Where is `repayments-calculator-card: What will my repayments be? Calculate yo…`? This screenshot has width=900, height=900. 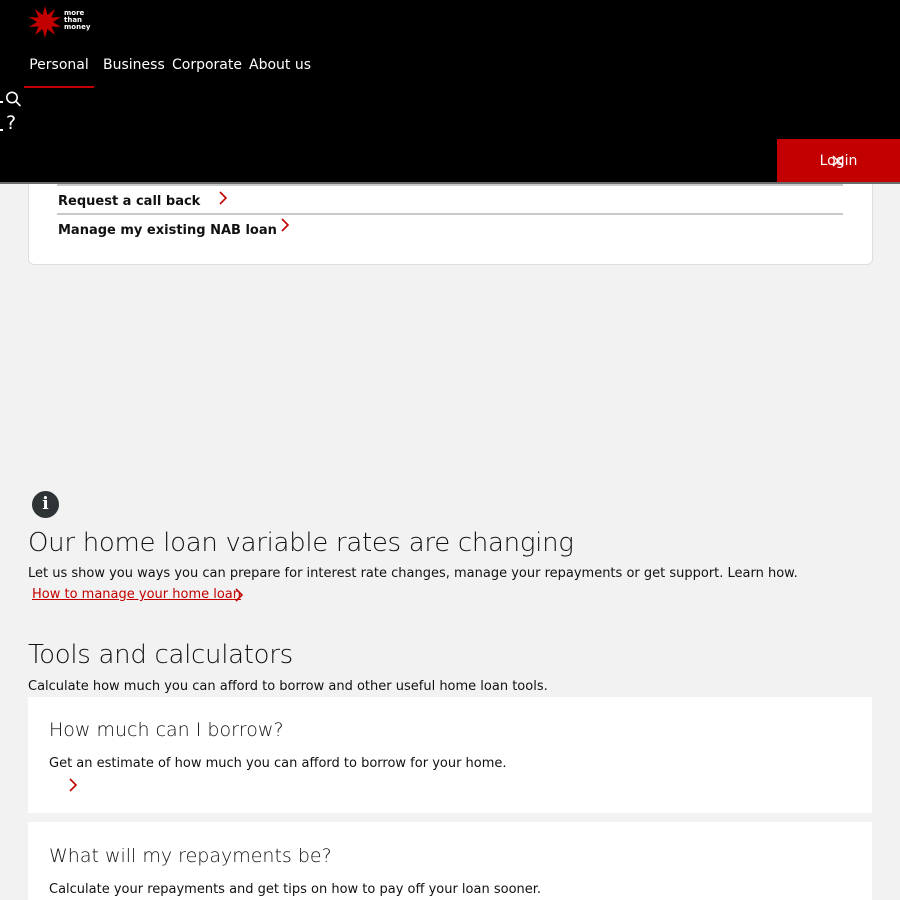 repayments-calculator-card: What will my repayments be? Calculate yo… is located at coordinates (450, 861).